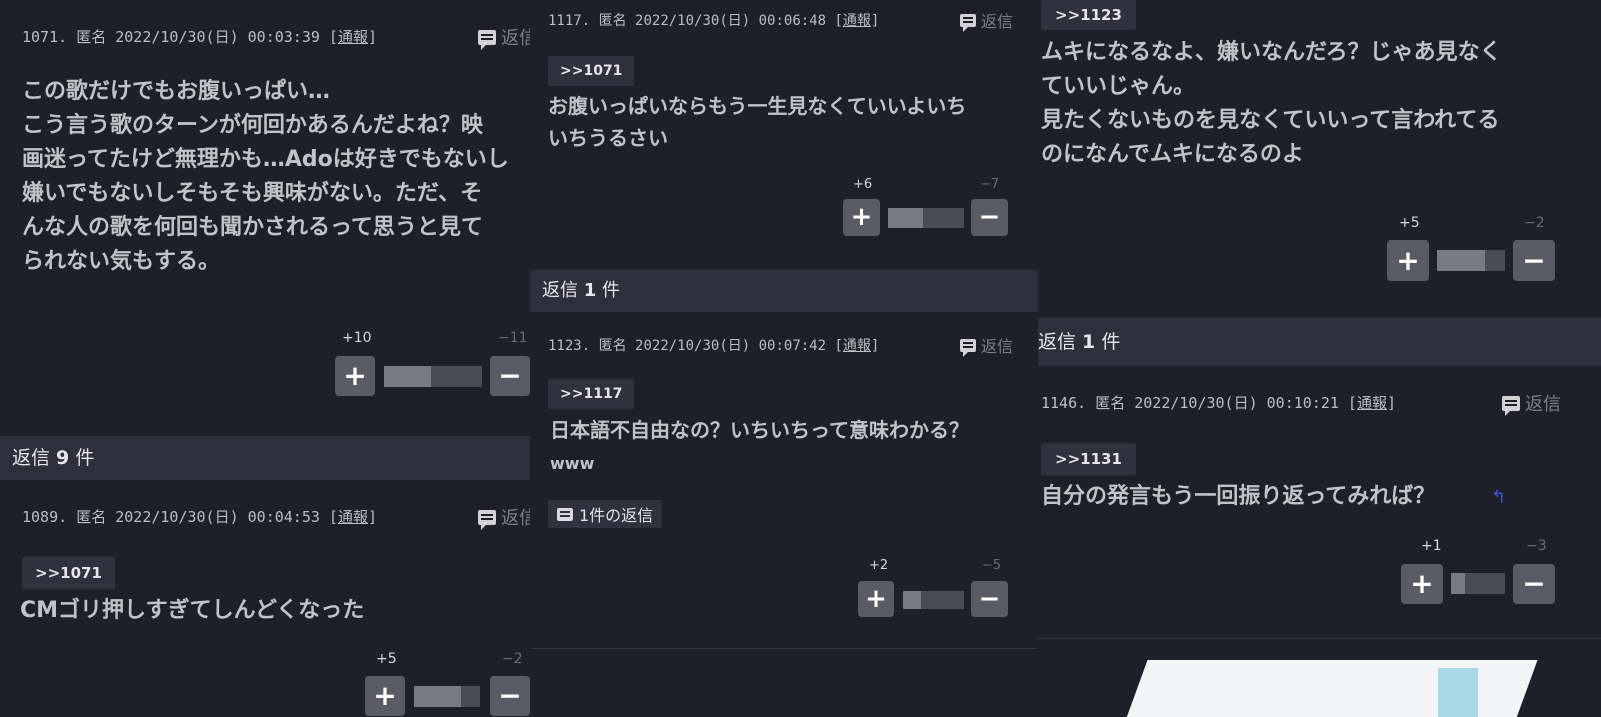  I want to click on post-body-line: ムキになるなよ、嫌いなんだろ？じゃあ見なく, so click(1271, 52).